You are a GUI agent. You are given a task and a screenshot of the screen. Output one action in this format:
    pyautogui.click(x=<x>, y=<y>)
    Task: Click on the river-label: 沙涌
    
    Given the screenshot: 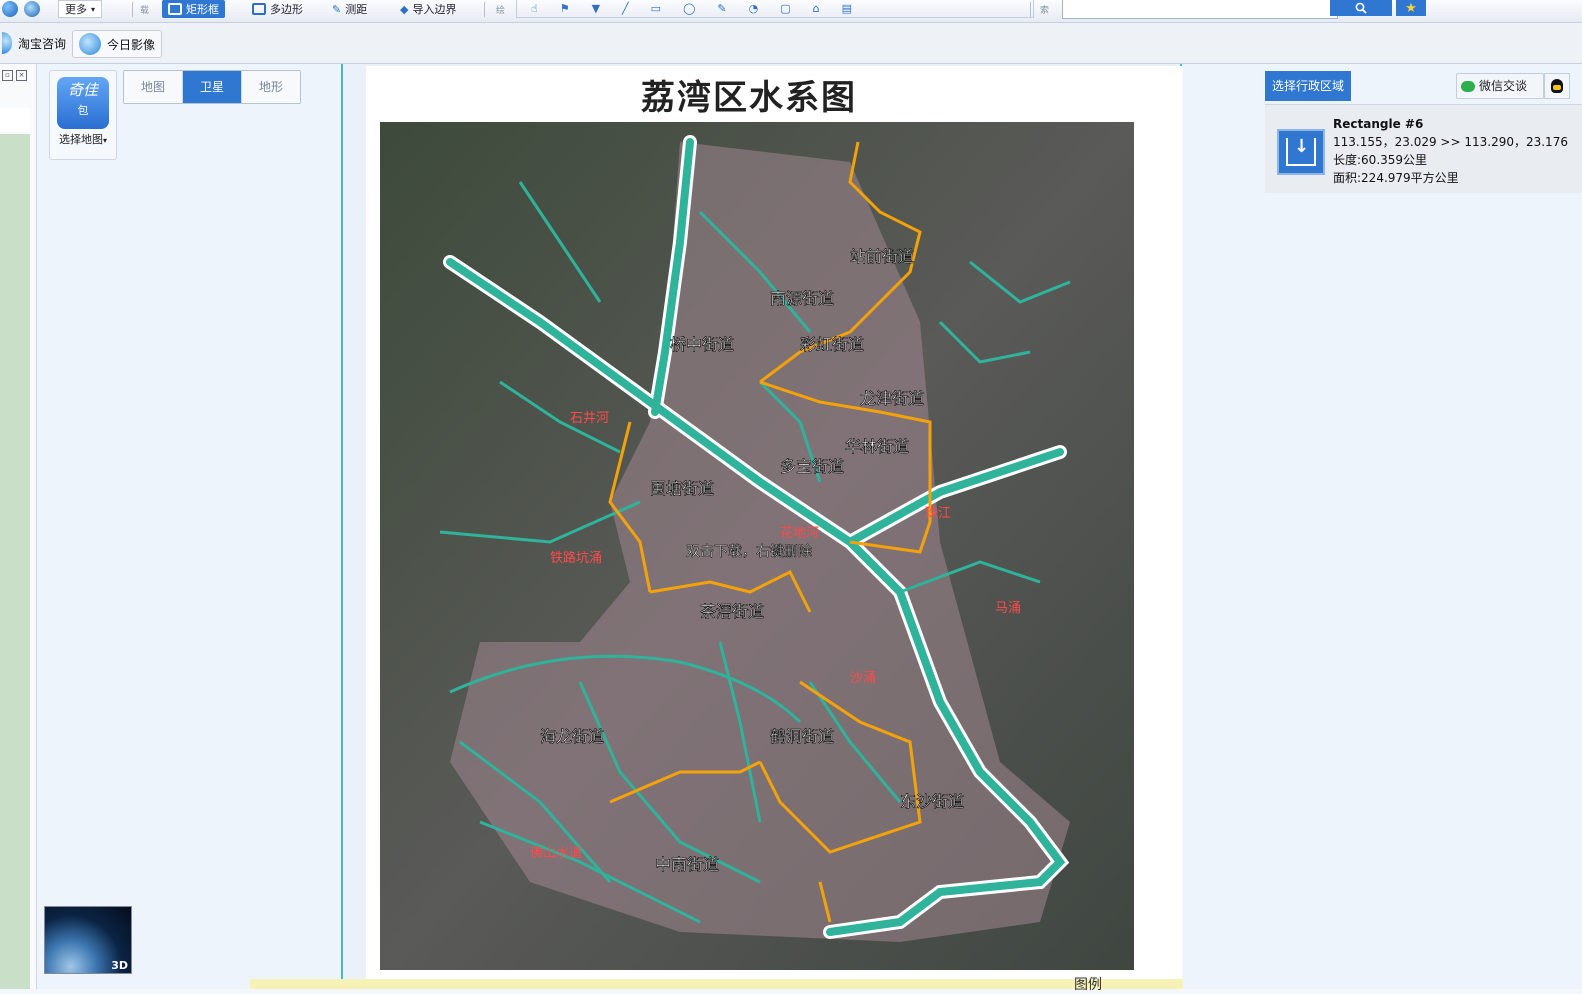 What is the action you would take?
    pyautogui.click(x=863, y=678)
    